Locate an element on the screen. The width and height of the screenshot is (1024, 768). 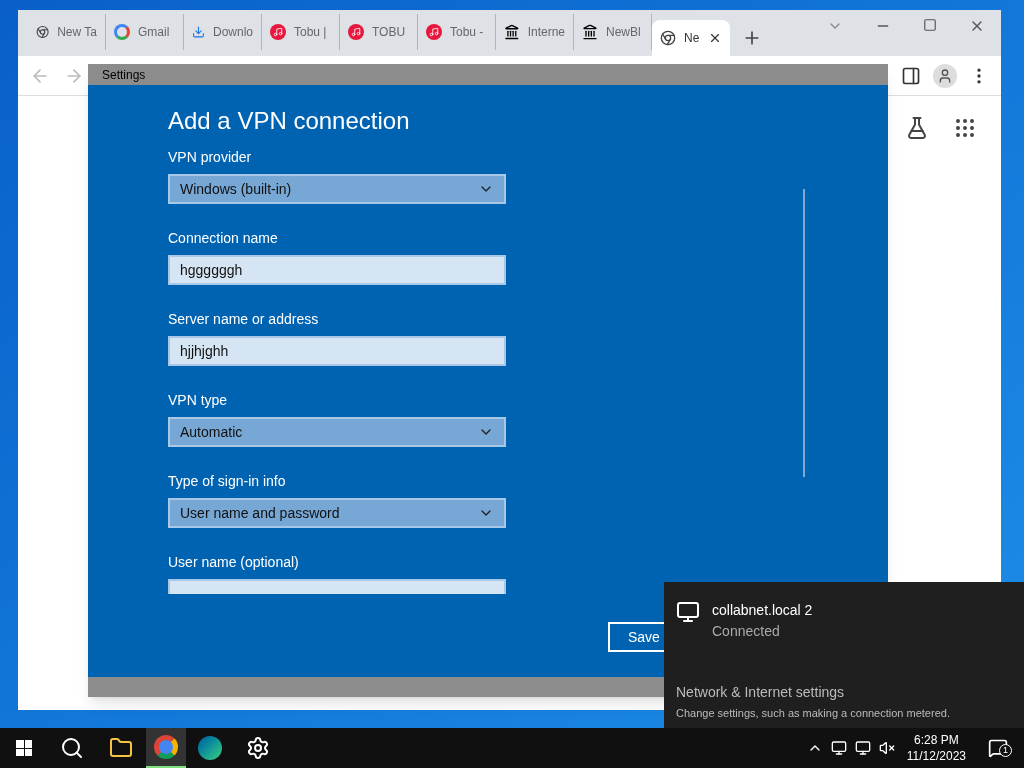
browser-tab: Interne is located at coordinates (535, 32).